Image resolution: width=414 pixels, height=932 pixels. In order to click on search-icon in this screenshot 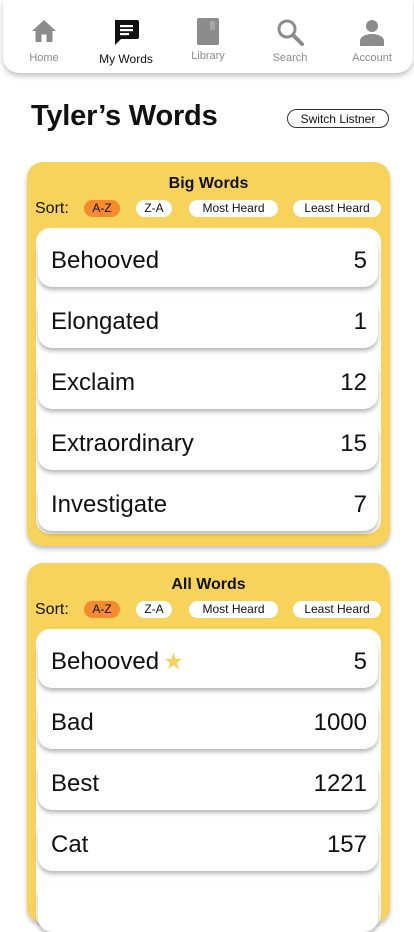, I will do `click(290, 33)`.